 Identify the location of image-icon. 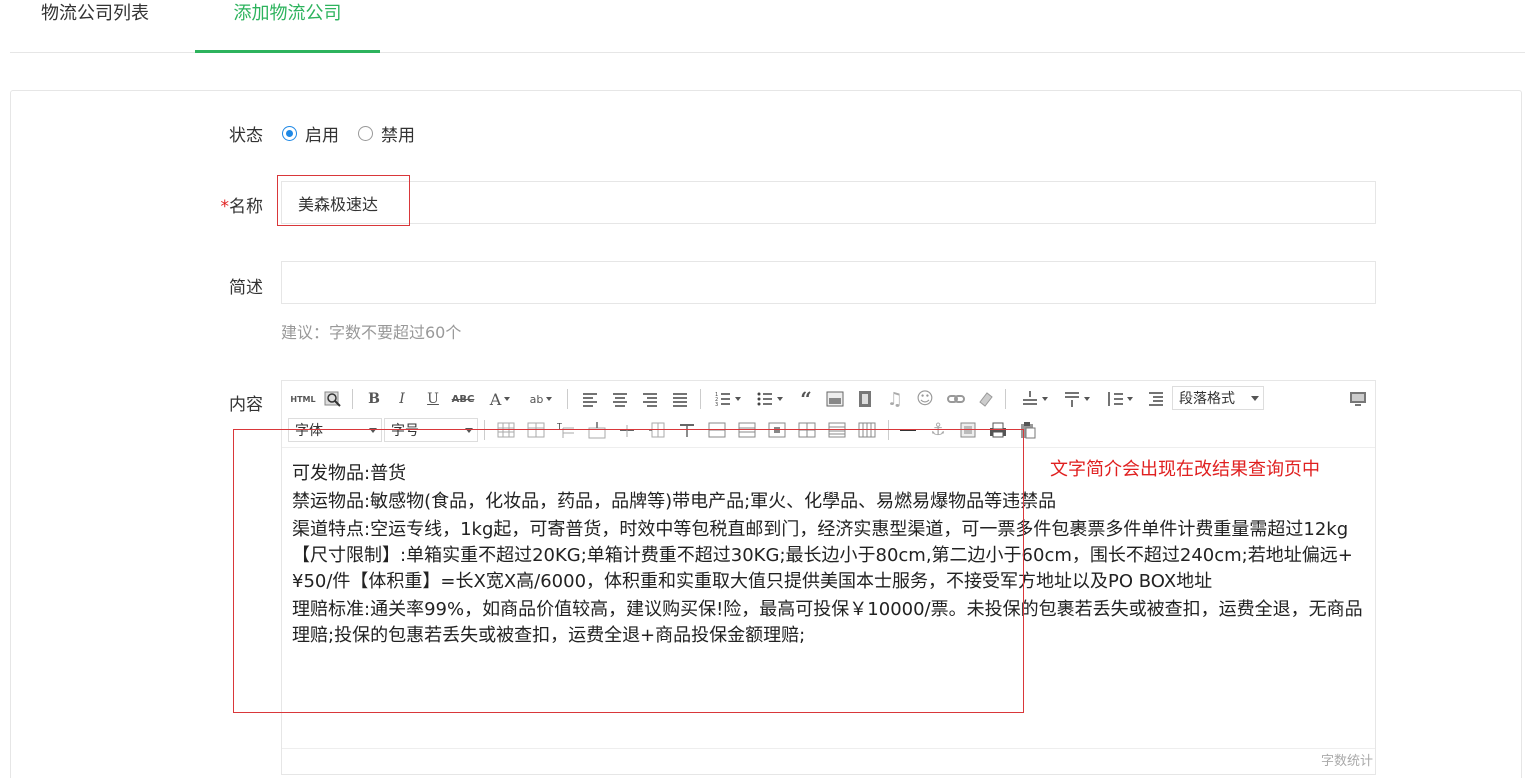
(835, 399).